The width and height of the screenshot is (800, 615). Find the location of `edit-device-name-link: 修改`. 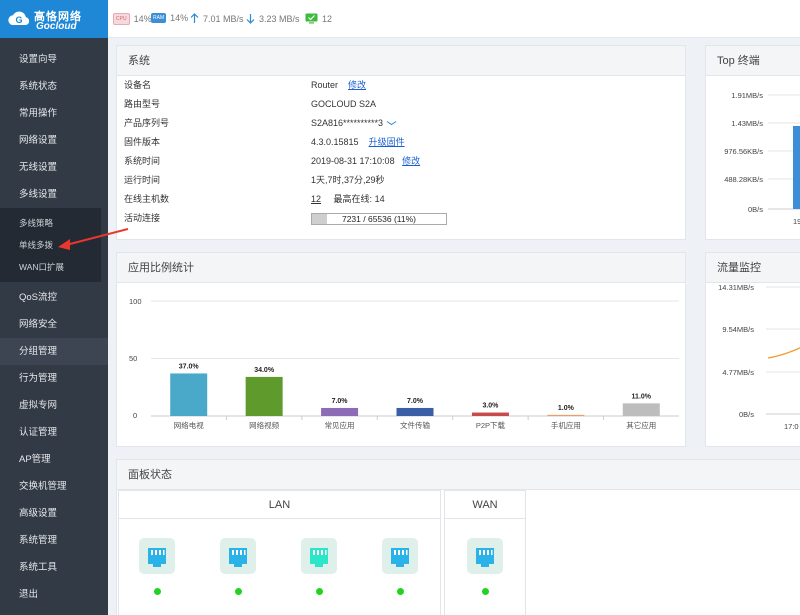

edit-device-name-link: 修改 is located at coordinates (357, 85).